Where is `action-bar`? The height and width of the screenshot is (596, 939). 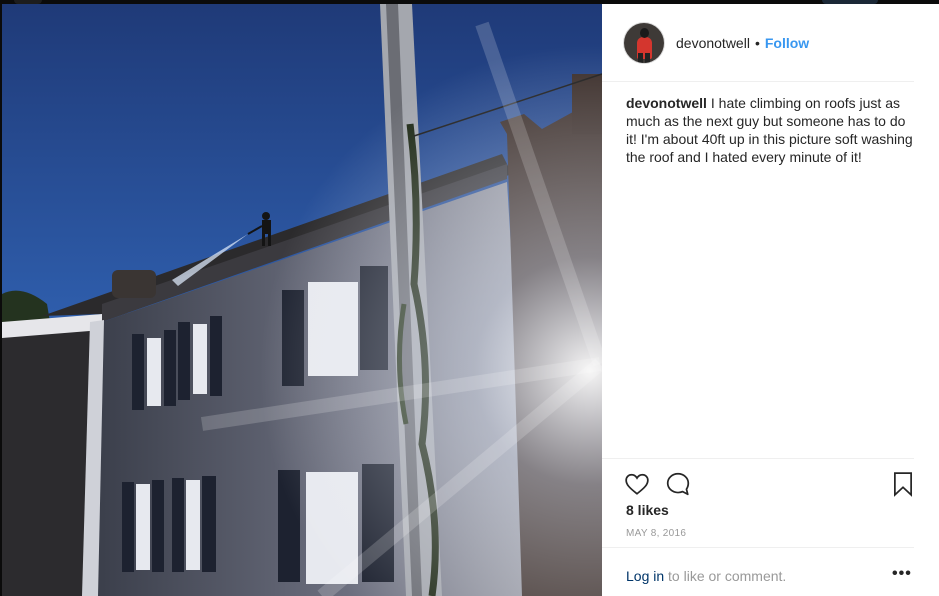 action-bar is located at coordinates (758, 478).